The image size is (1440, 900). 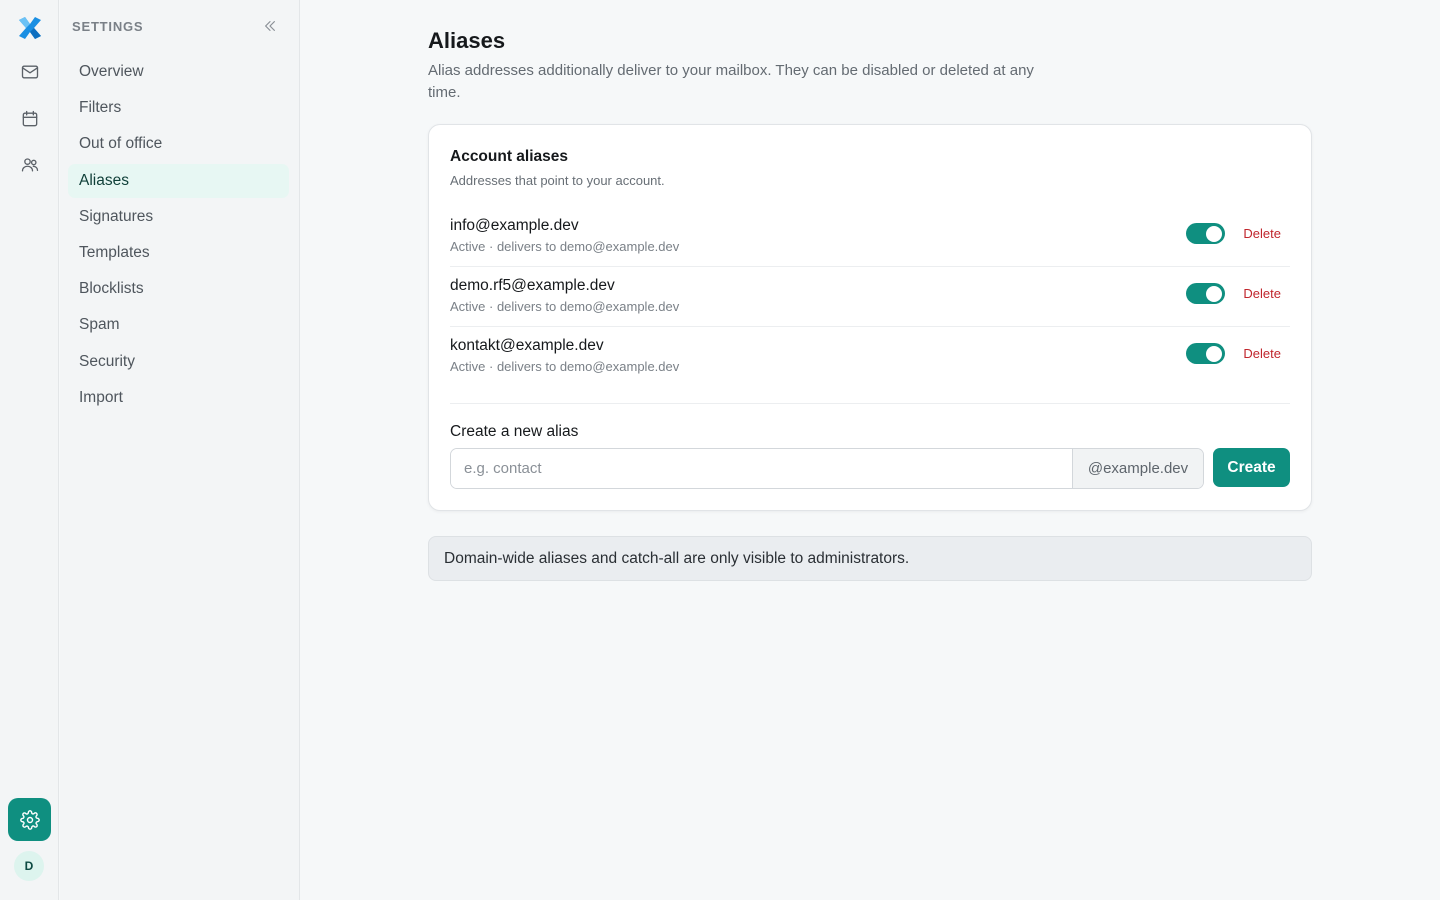 I want to click on alias-email: demo.rf5@example.dev, so click(x=532, y=285).